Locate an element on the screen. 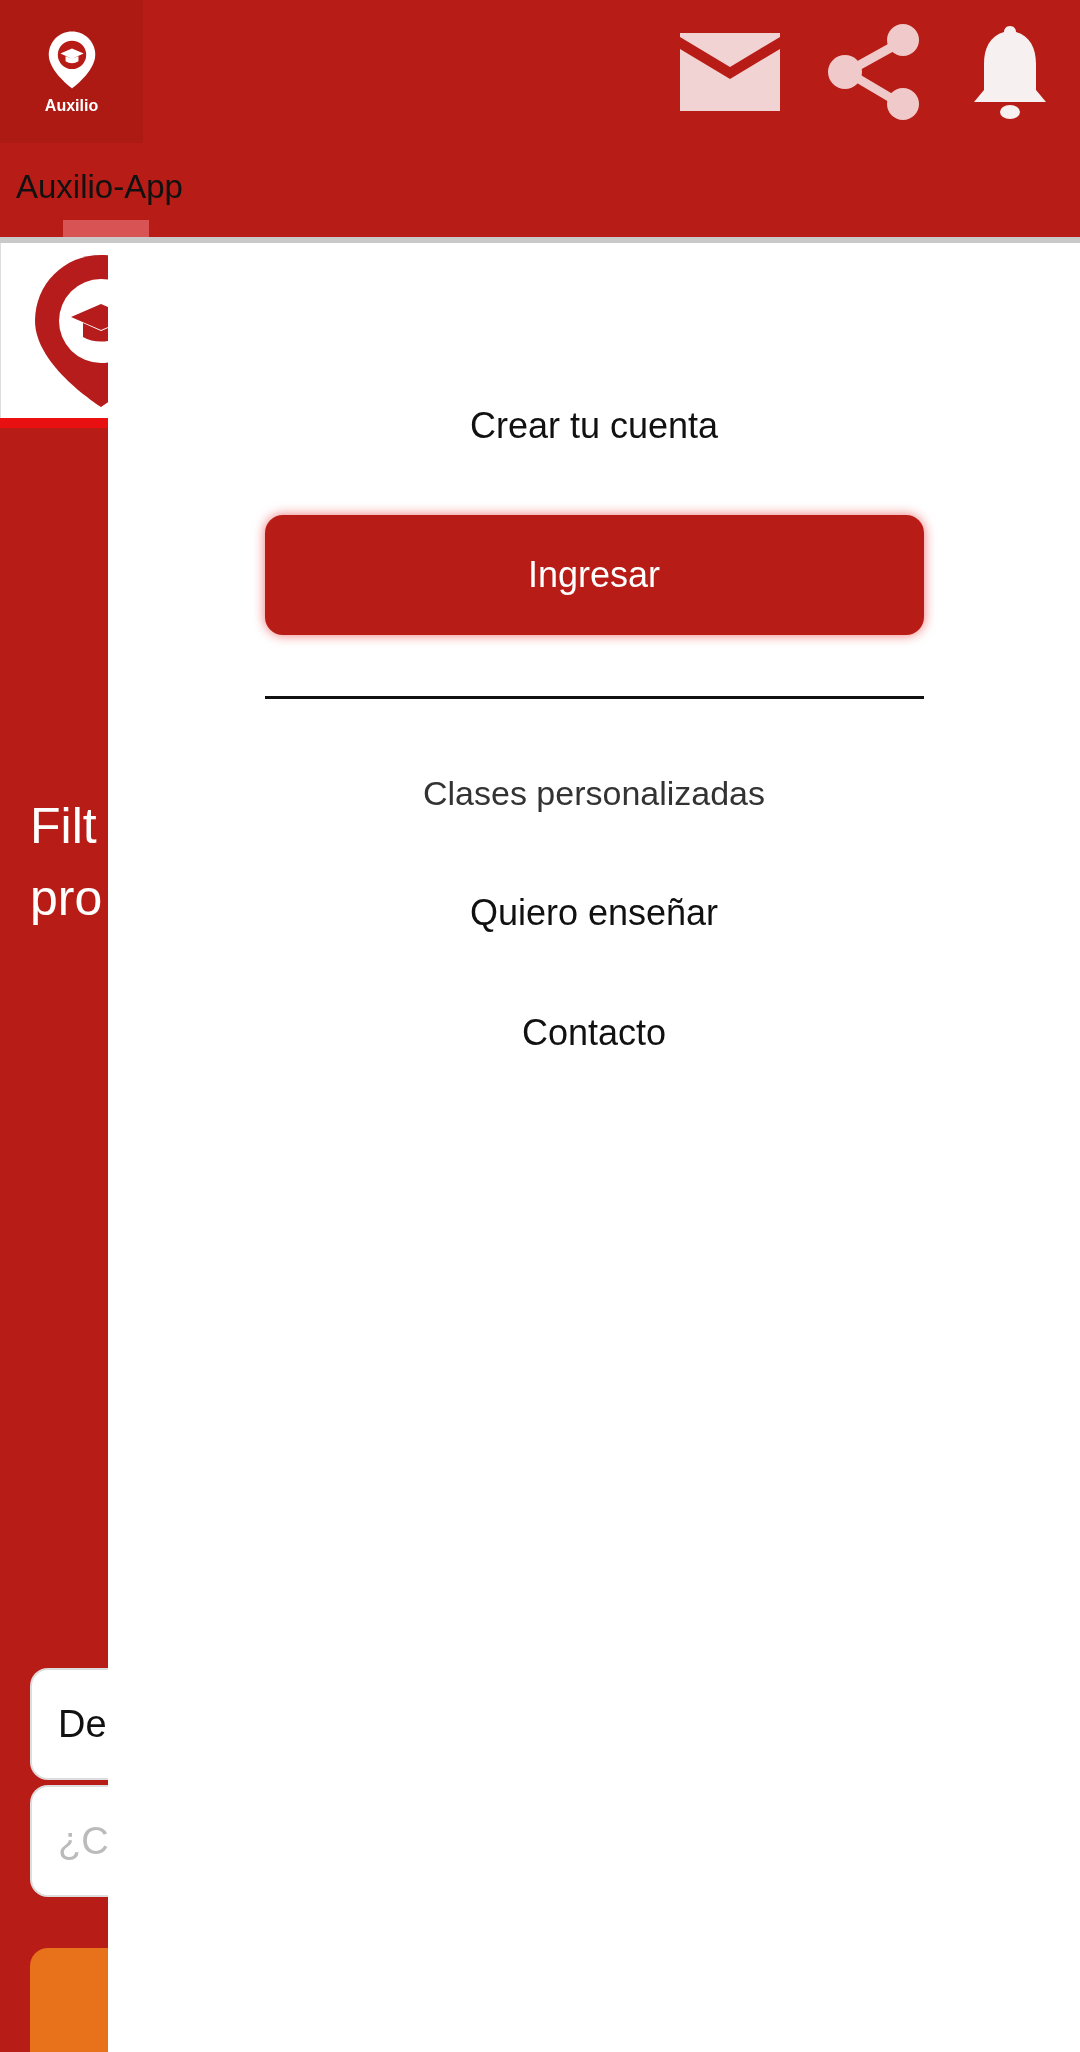  heading-text: pro is located at coordinates (67, 898).